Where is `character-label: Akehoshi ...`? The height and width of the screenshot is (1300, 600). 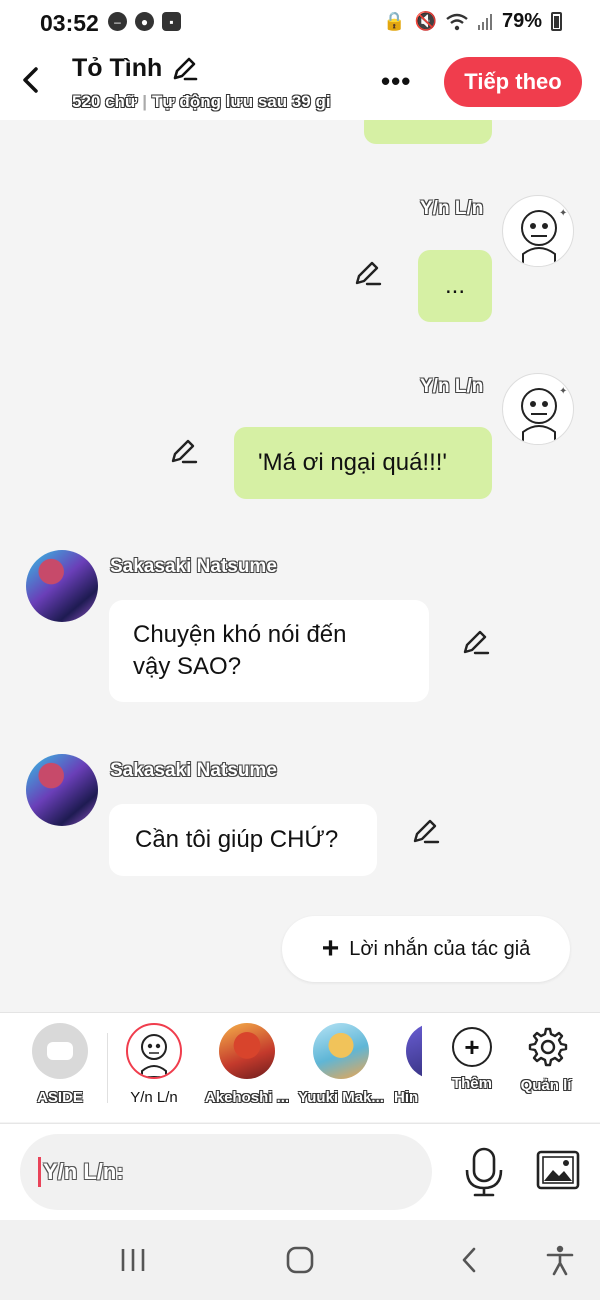
character-label: Akehoshi ... is located at coordinates (247, 1097).